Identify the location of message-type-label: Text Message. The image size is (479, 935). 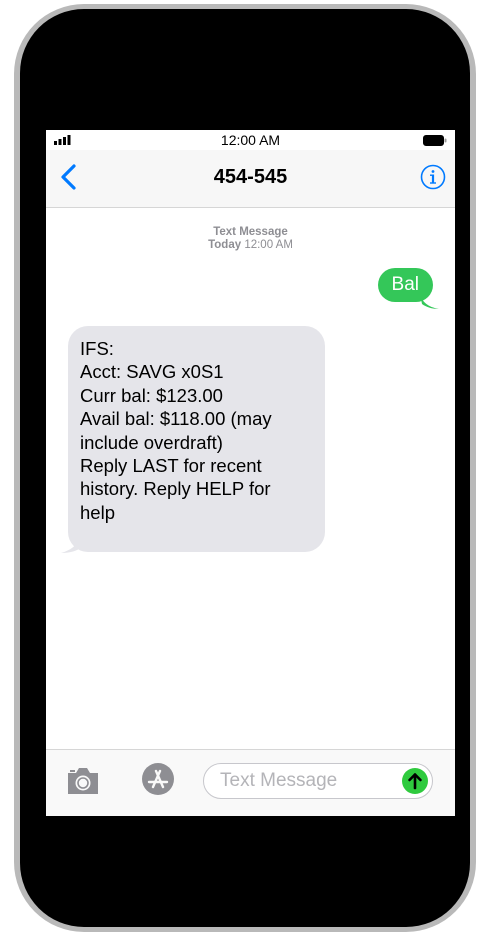
(250, 232).